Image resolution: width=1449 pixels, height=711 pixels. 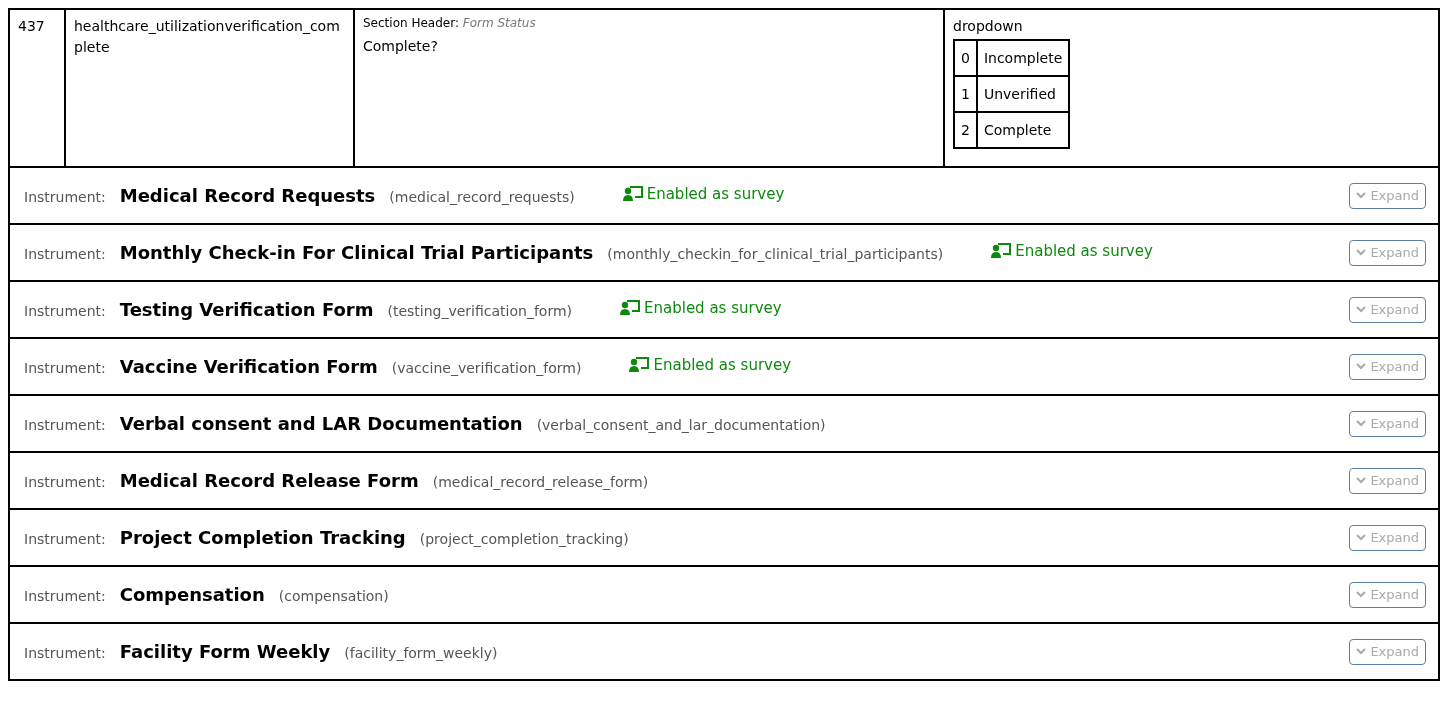 I want to click on instrument-title: Testing Verification Form, so click(x=246, y=309).